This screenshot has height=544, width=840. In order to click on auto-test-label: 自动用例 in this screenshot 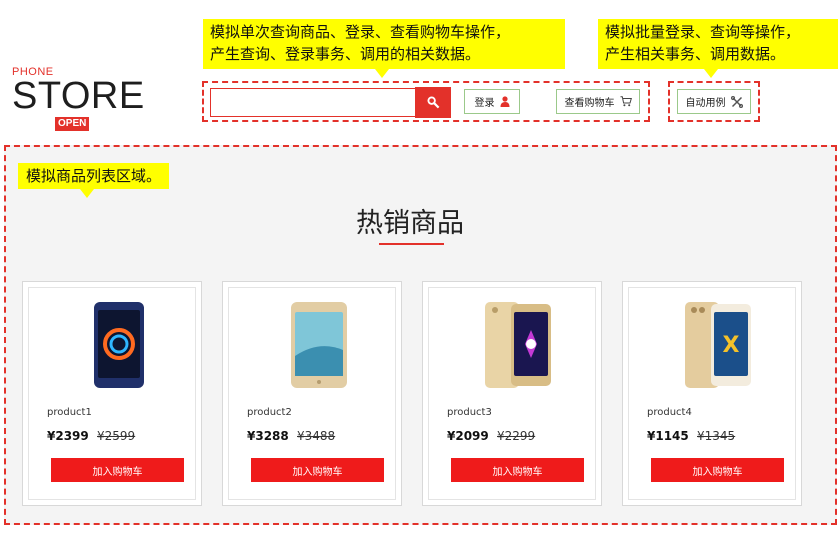, I will do `click(705, 103)`.